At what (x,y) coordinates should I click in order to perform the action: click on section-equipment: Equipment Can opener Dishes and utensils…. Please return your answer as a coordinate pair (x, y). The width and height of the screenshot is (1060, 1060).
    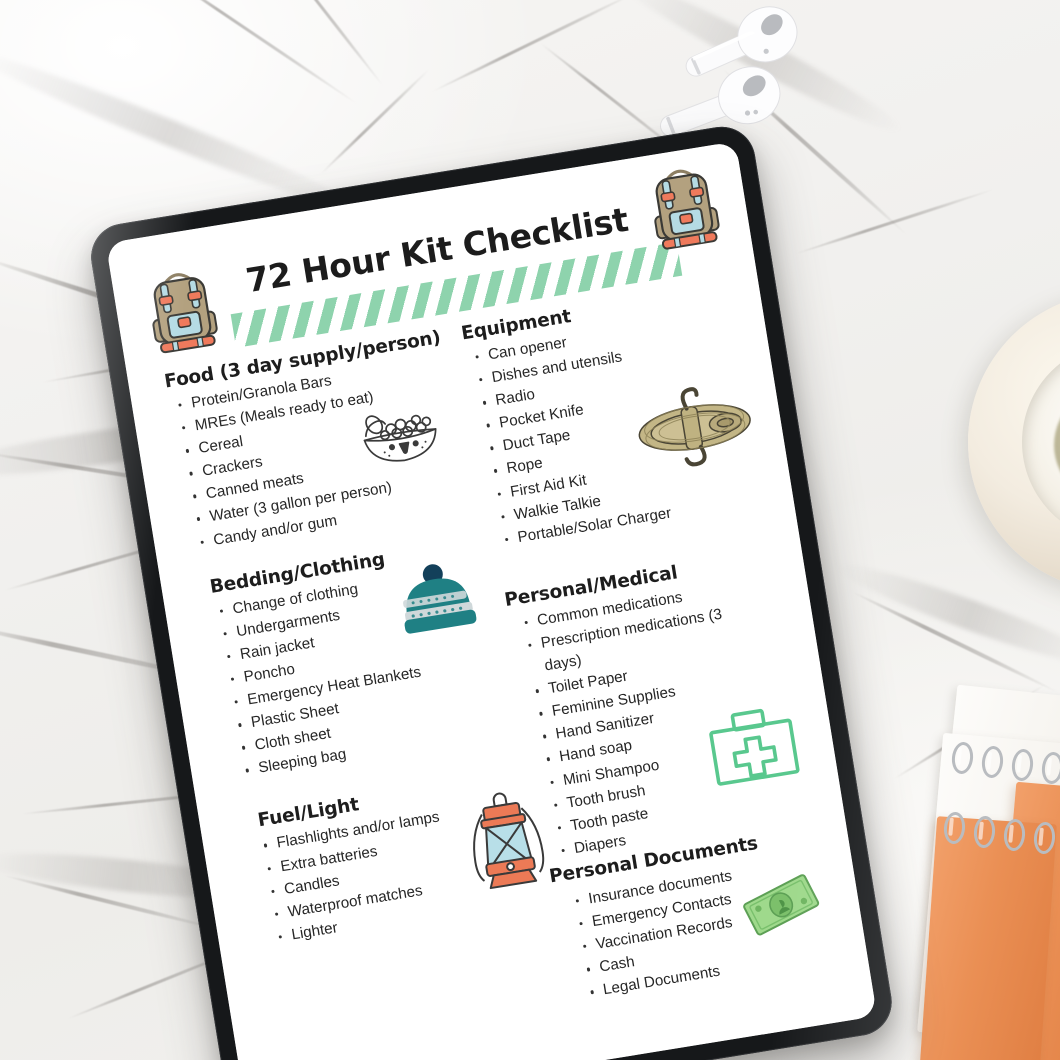
    Looking at the image, I should click on (617, 416).